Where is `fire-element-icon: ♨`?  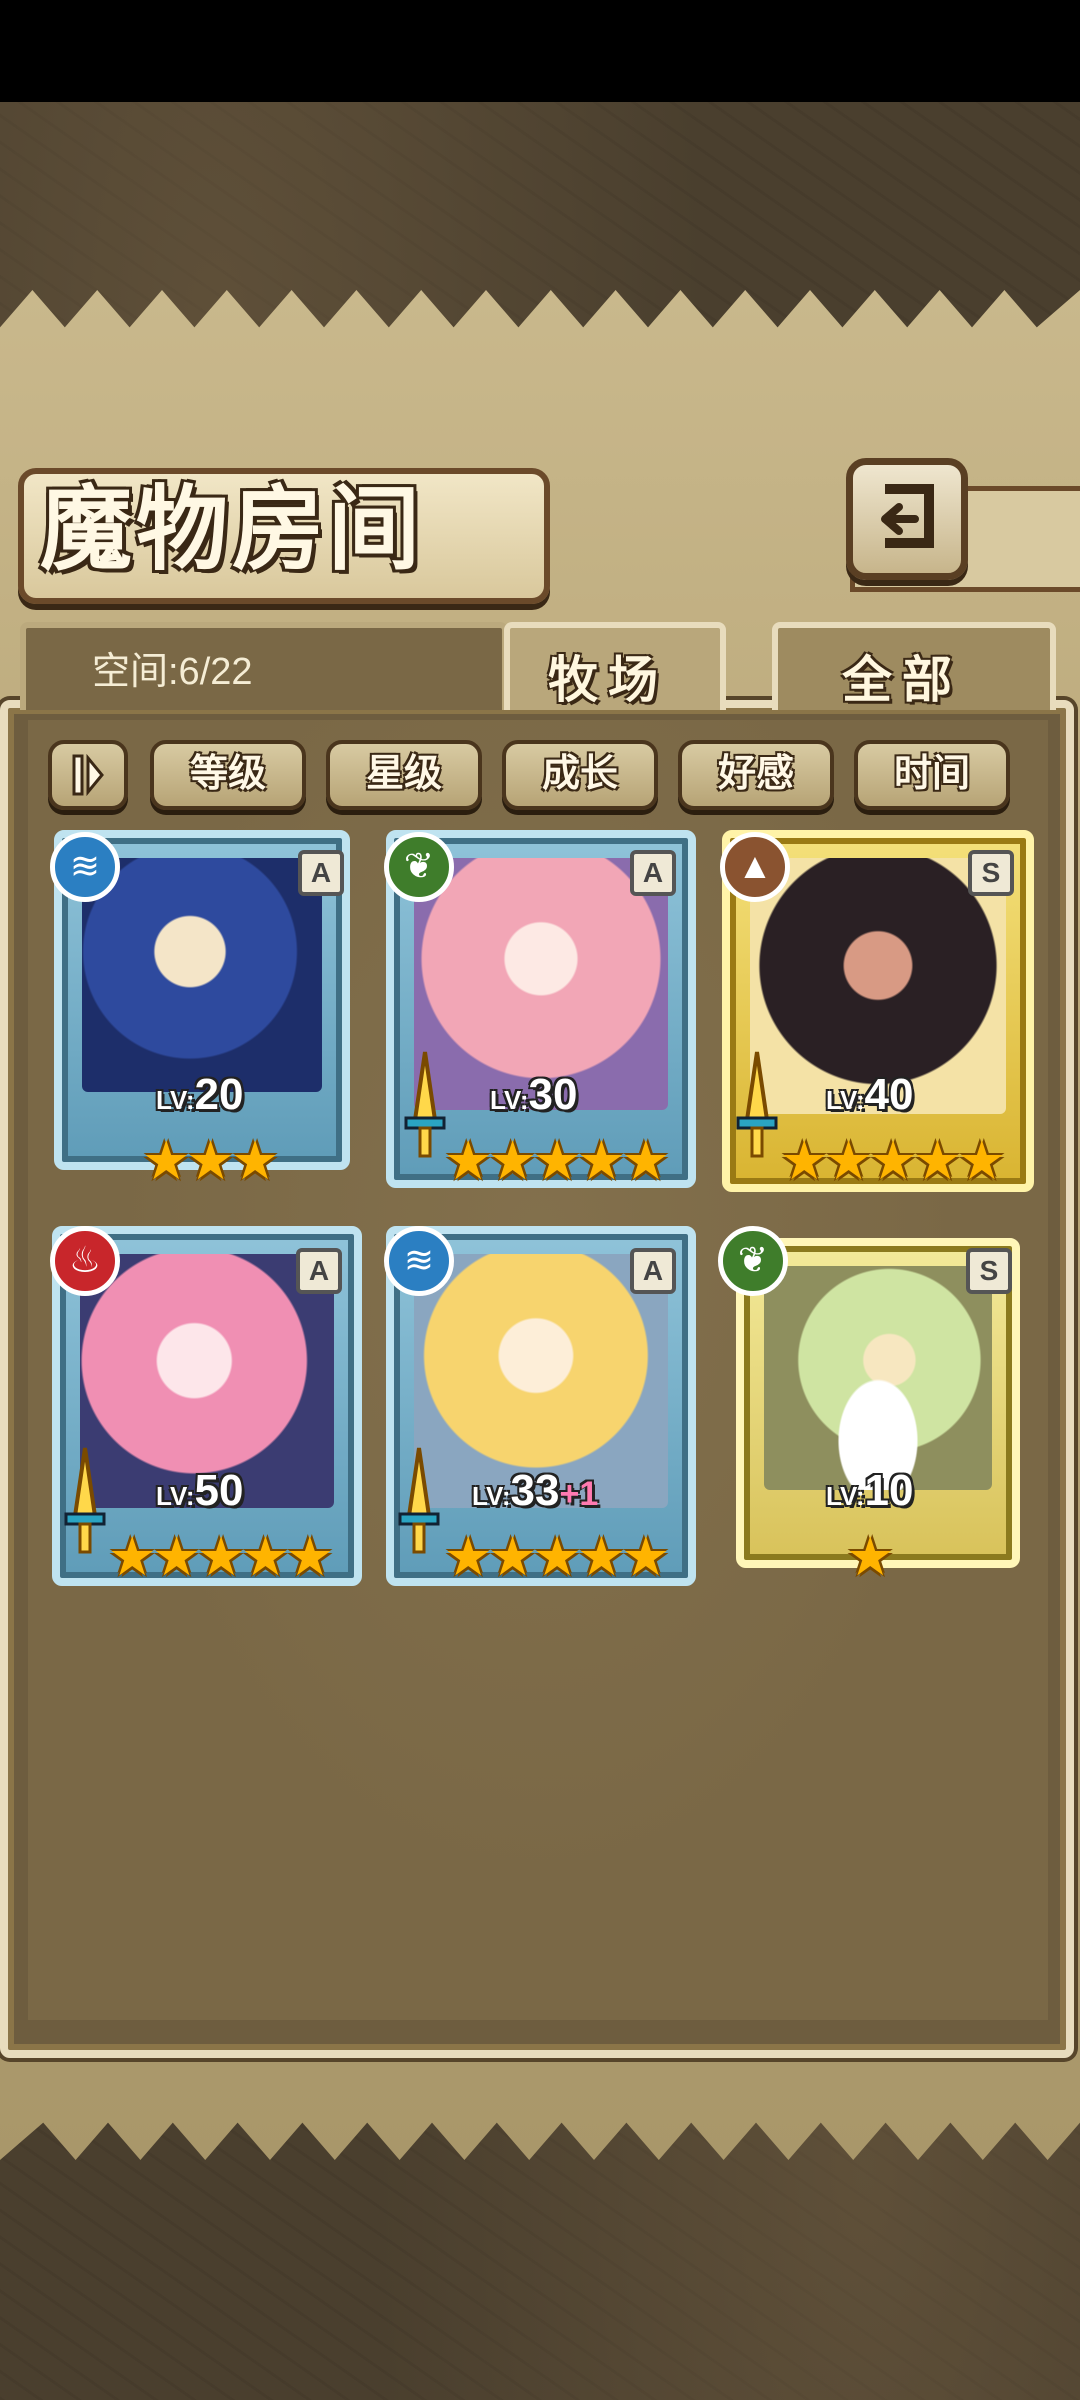 fire-element-icon: ♨ is located at coordinates (85, 1261).